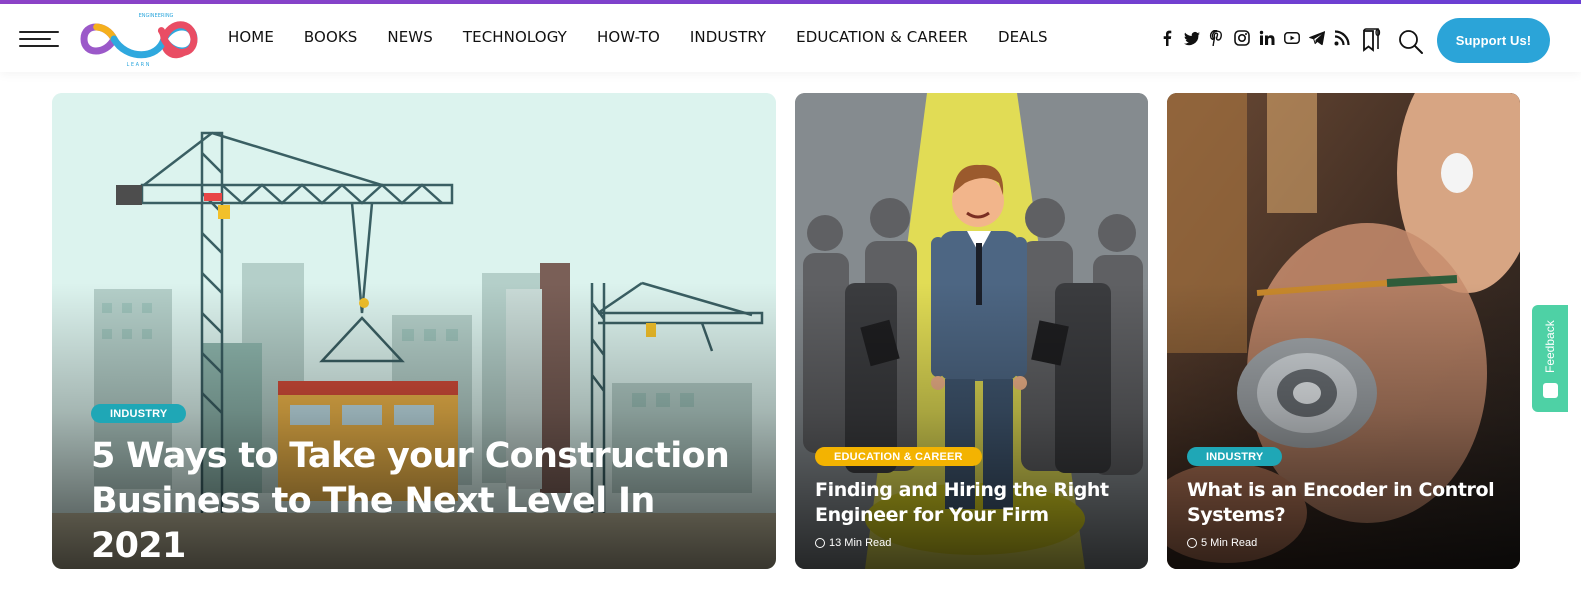 The height and width of the screenshot is (589, 1581). I want to click on nav-how-to: HOW-TO, so click(628, 37).